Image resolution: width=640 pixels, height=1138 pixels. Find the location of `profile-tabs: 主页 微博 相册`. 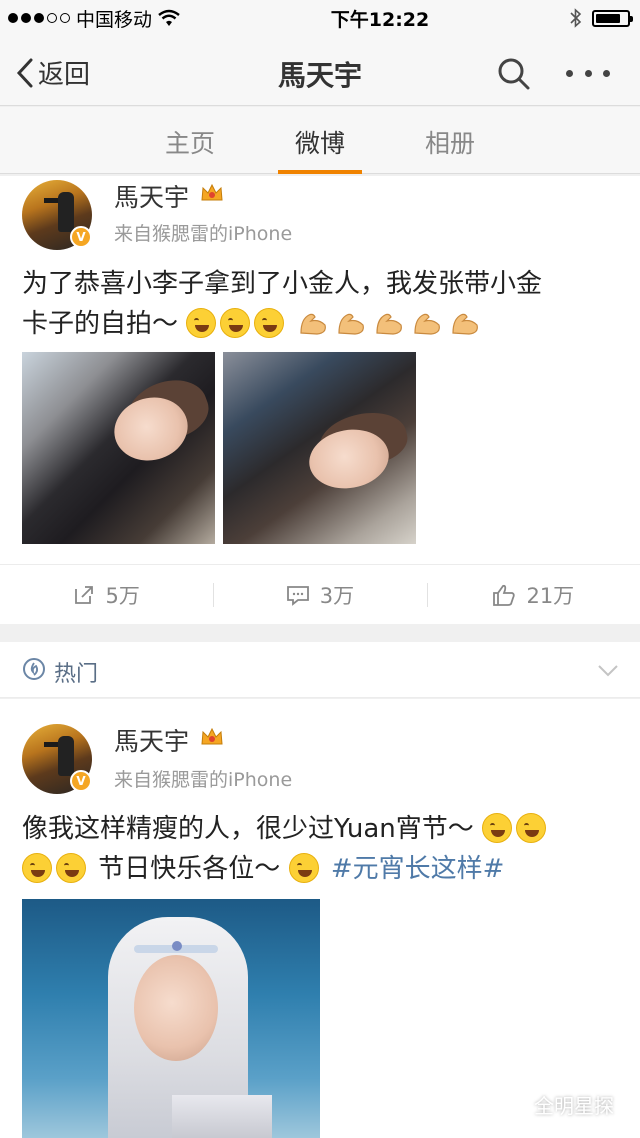

profile-tabs: 主页 微博 相册 is located at coordinates (320, 140).